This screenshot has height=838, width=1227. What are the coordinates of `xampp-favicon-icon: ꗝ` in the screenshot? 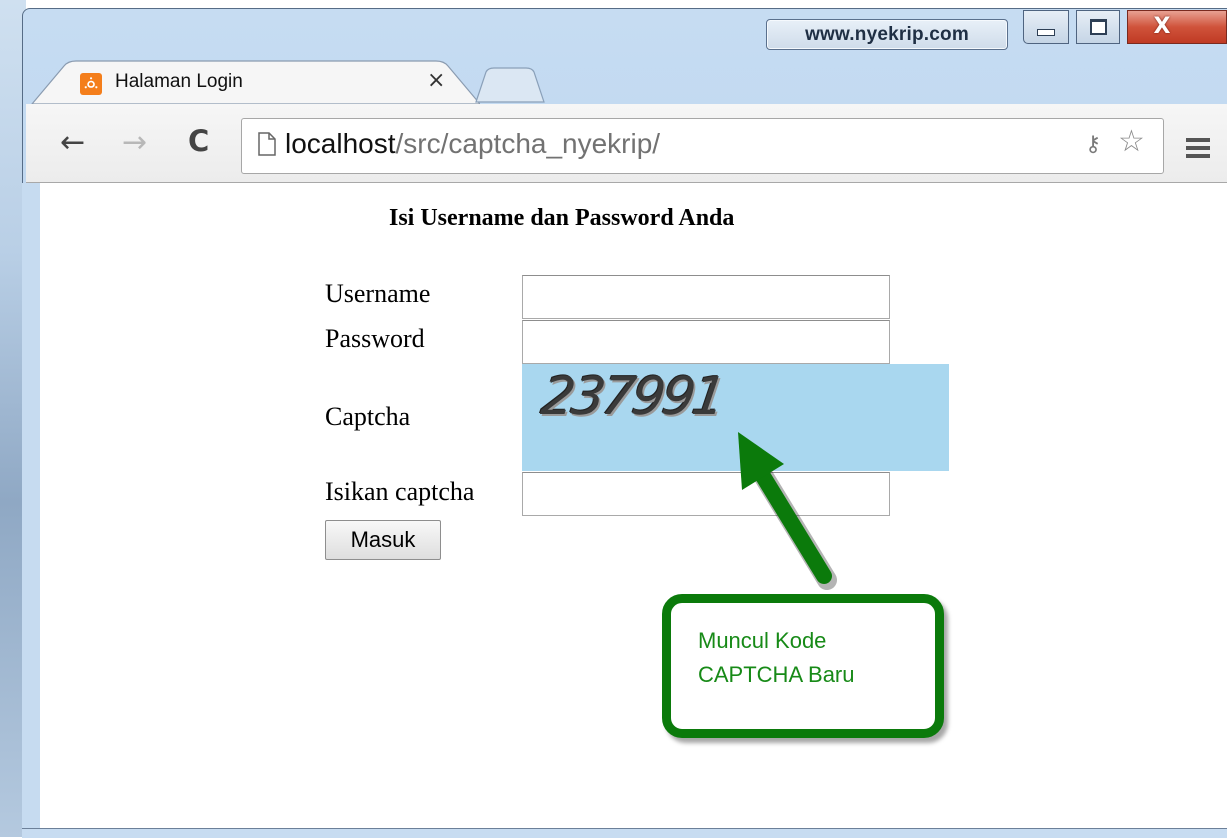 It's located at (91, 84).